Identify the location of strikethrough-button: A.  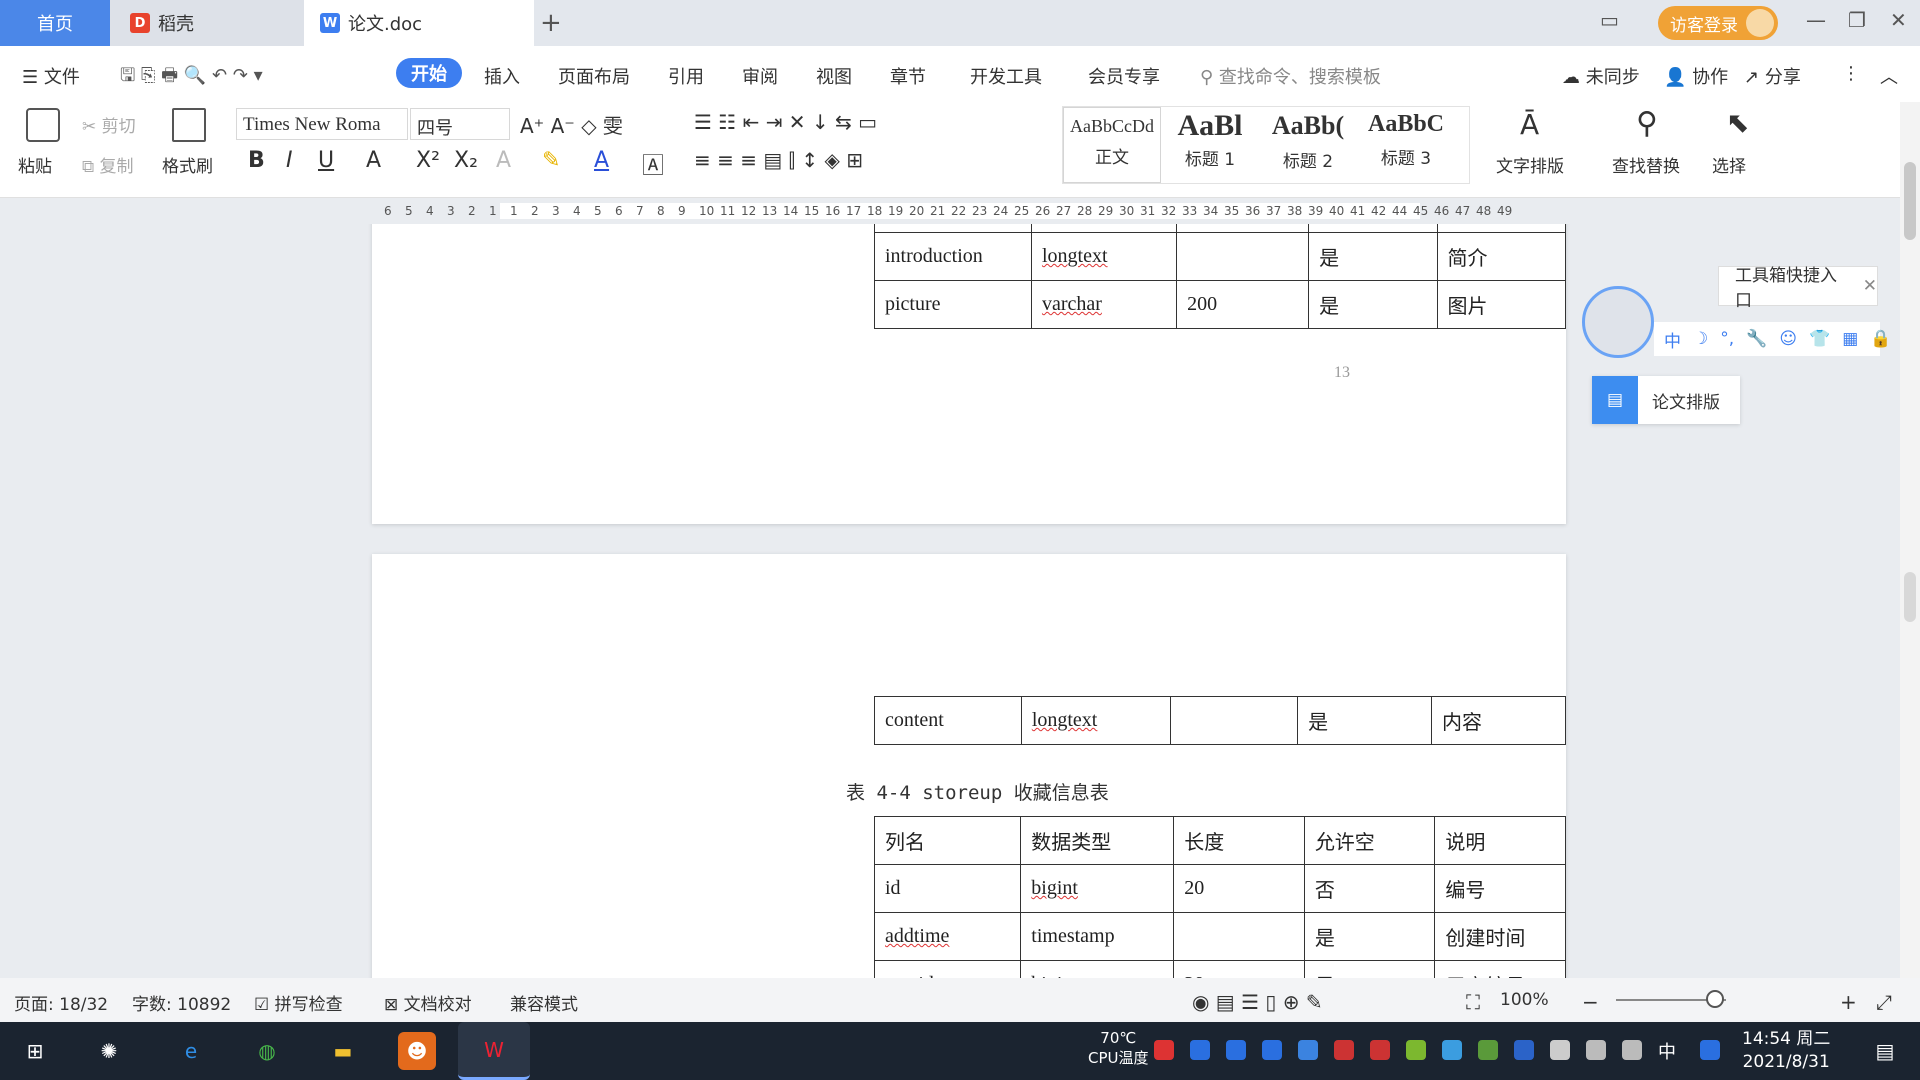
(373, 160).